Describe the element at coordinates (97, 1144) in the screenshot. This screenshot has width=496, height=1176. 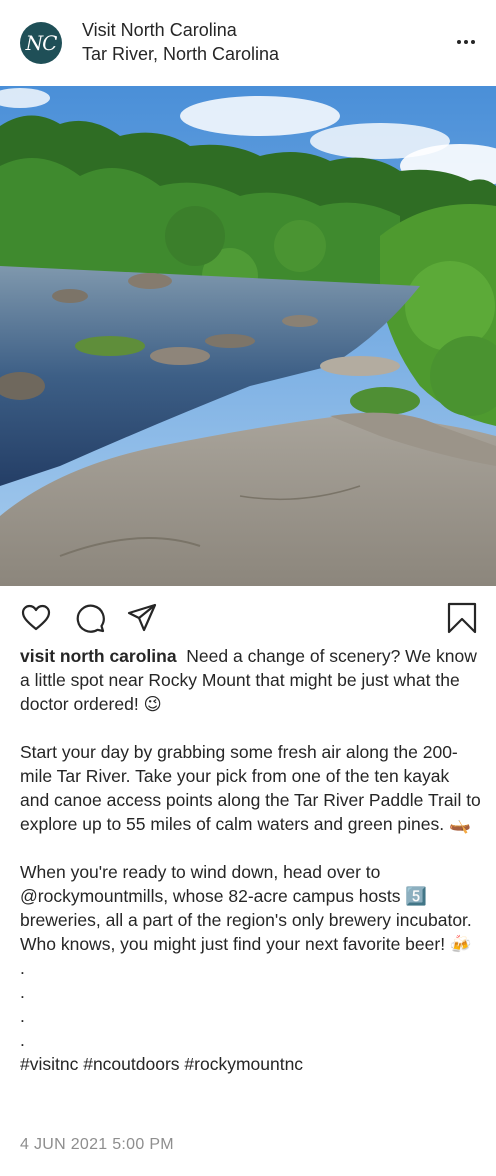
I see `post-timestamp: 4 JUN 2021 5:00 PM` at that location.